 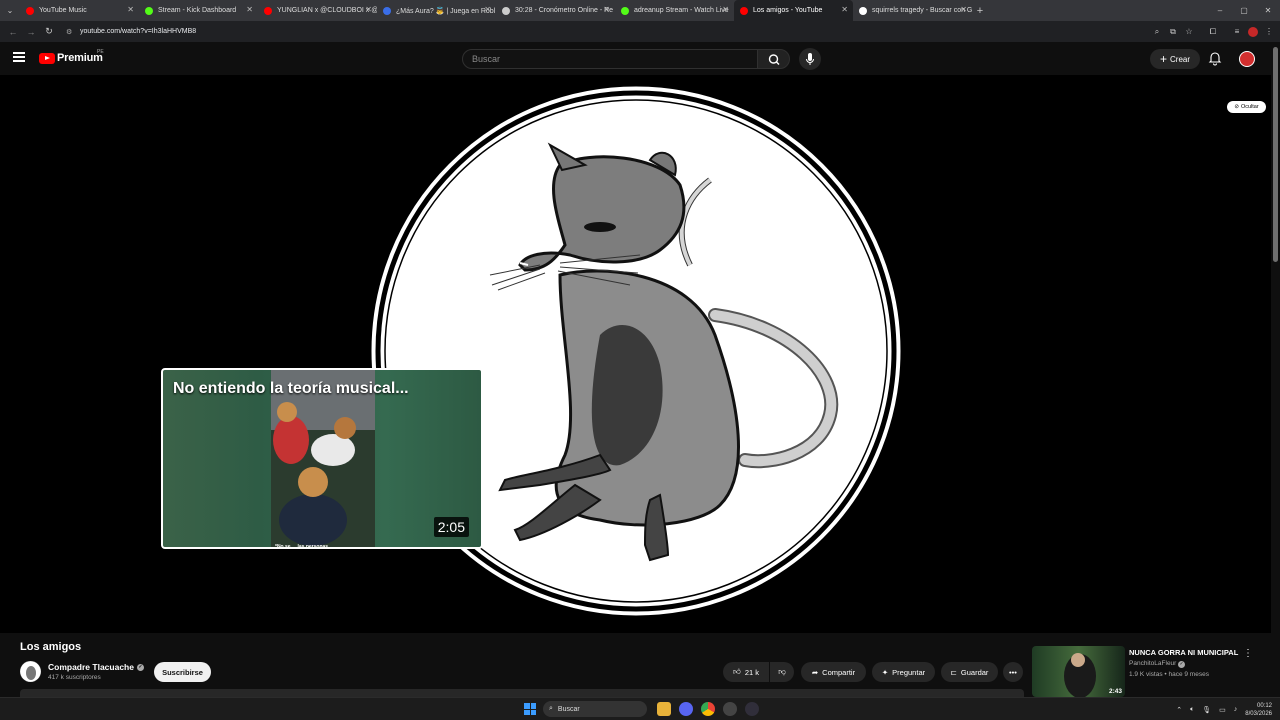 I want to click on zoom-icon: ⌕, so click(x=1157, y=32).